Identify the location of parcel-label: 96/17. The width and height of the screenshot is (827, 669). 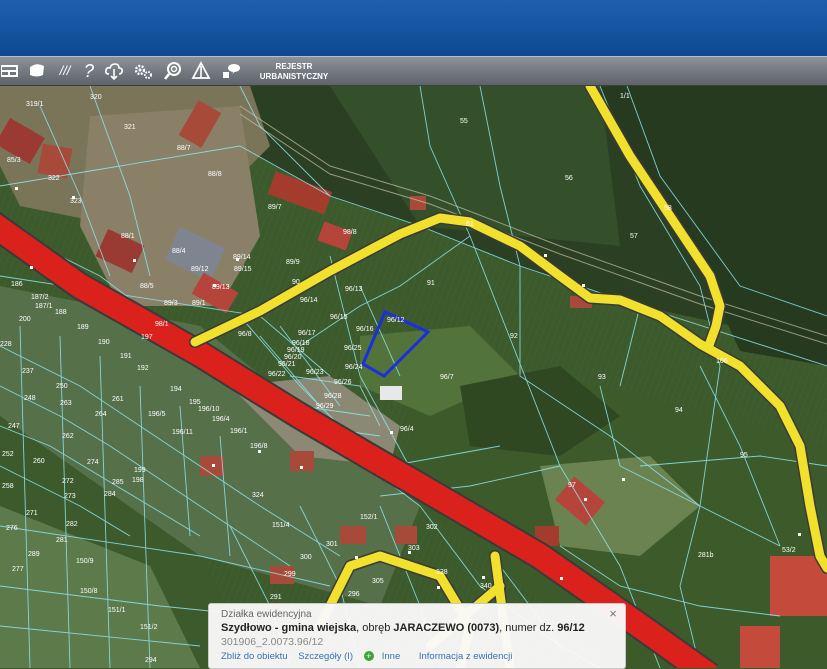
(307, 333).